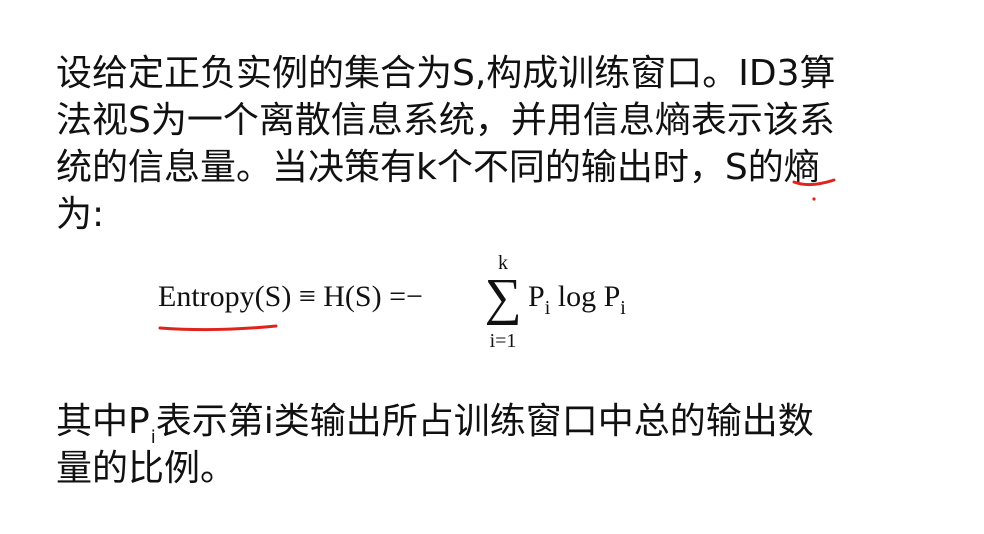  I want to click on definition-line-4: 为:, so click(80, 214).